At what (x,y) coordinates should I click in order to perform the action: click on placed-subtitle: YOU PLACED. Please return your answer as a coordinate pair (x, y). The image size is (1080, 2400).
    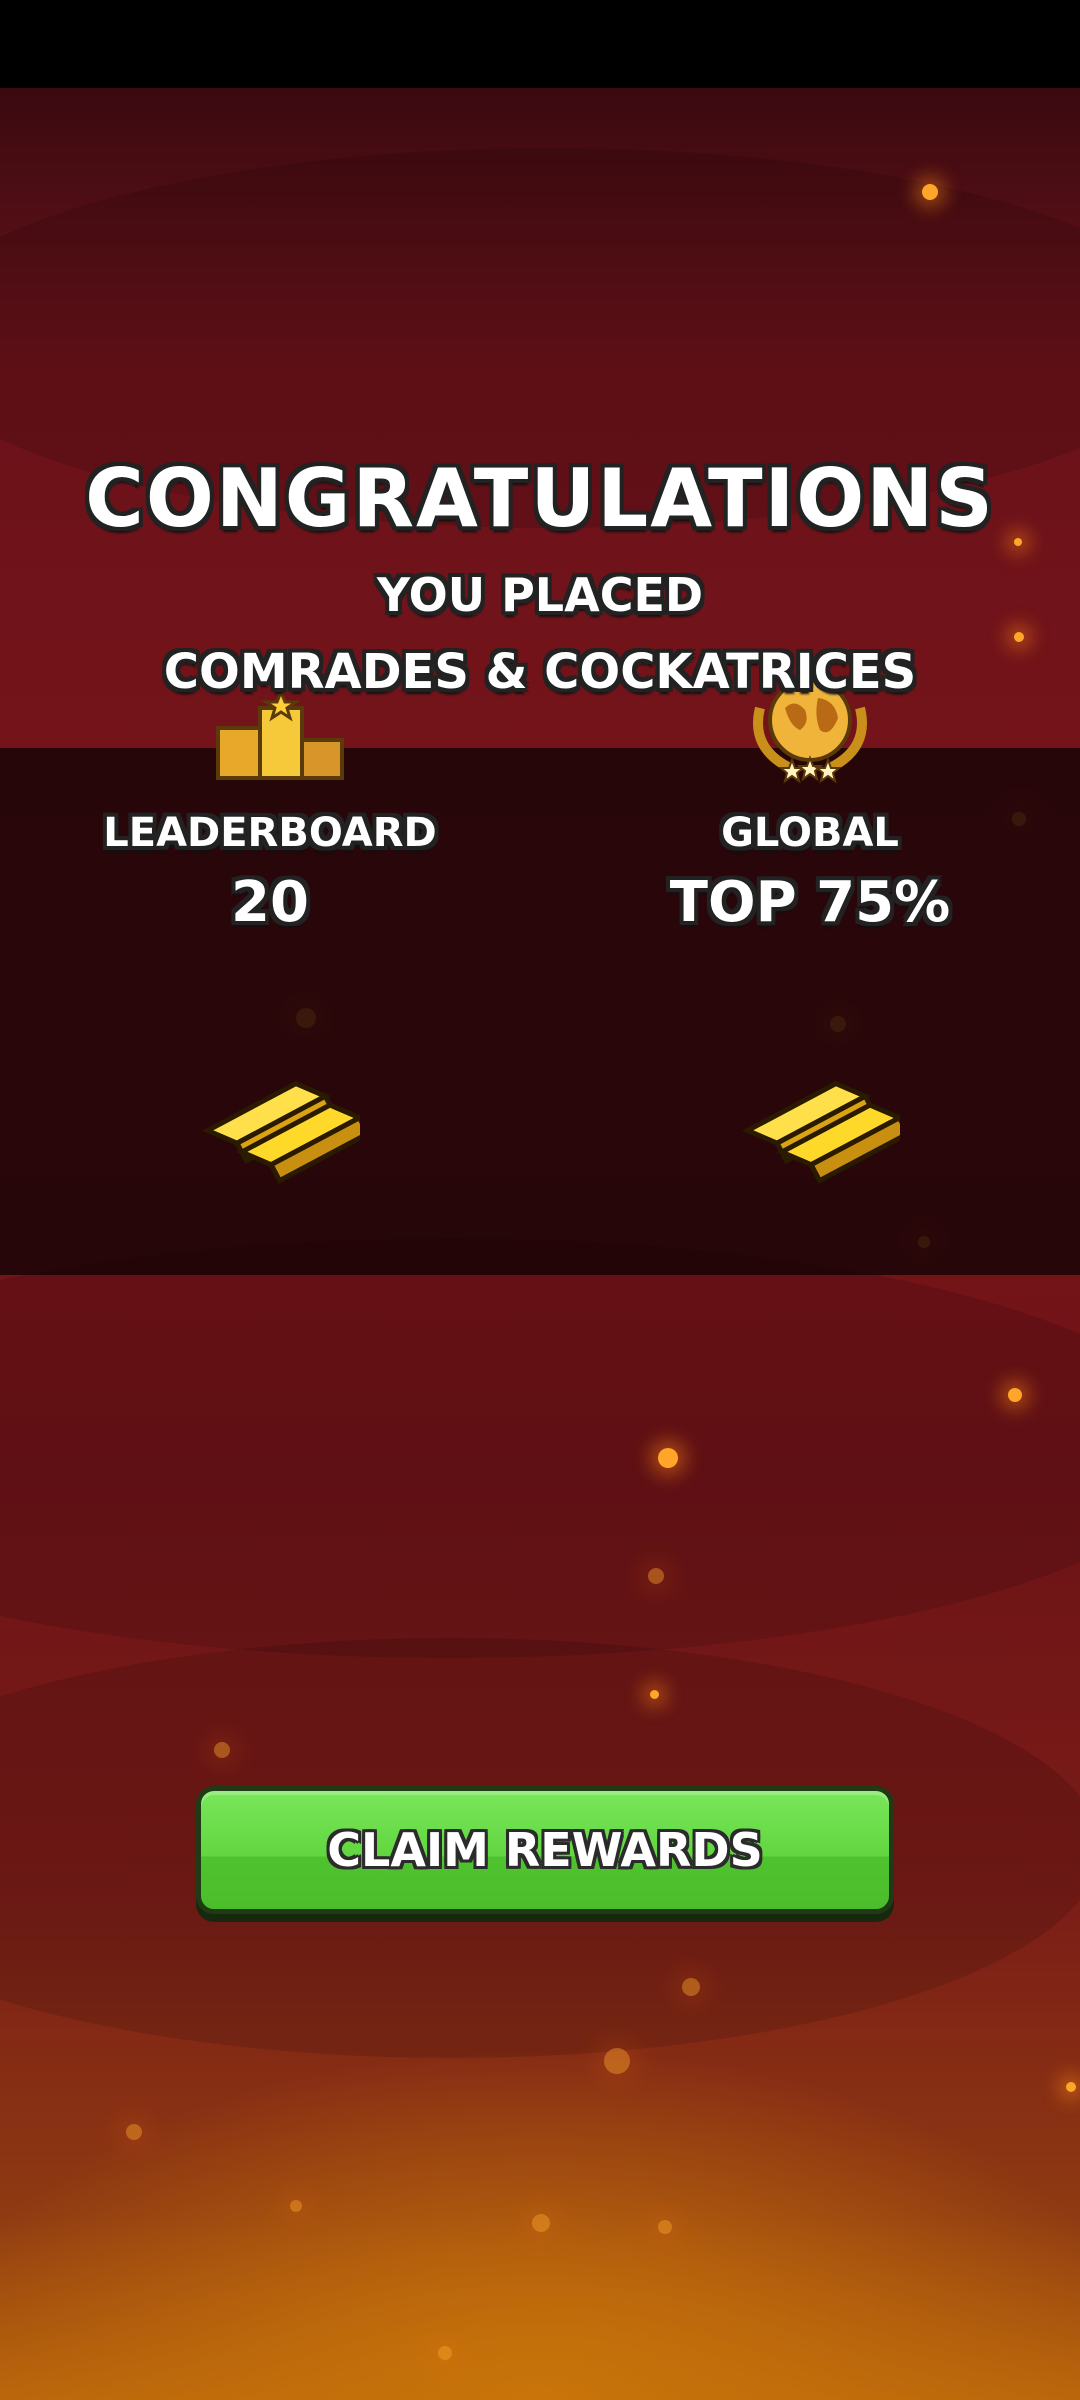
    Looking at the image, I should click on (540, 595).